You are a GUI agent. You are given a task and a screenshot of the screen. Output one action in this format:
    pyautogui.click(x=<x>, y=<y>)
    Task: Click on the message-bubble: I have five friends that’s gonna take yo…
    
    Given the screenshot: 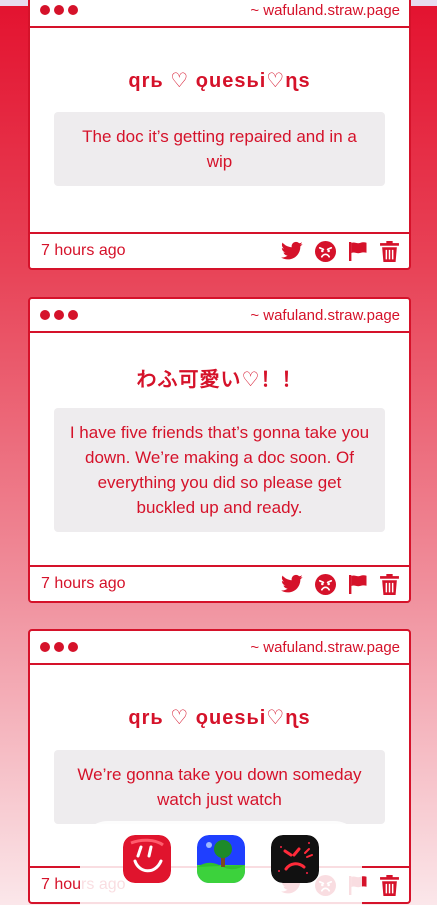 What is the action you would take?
    pyautogui.click(x=219, y=470)
    